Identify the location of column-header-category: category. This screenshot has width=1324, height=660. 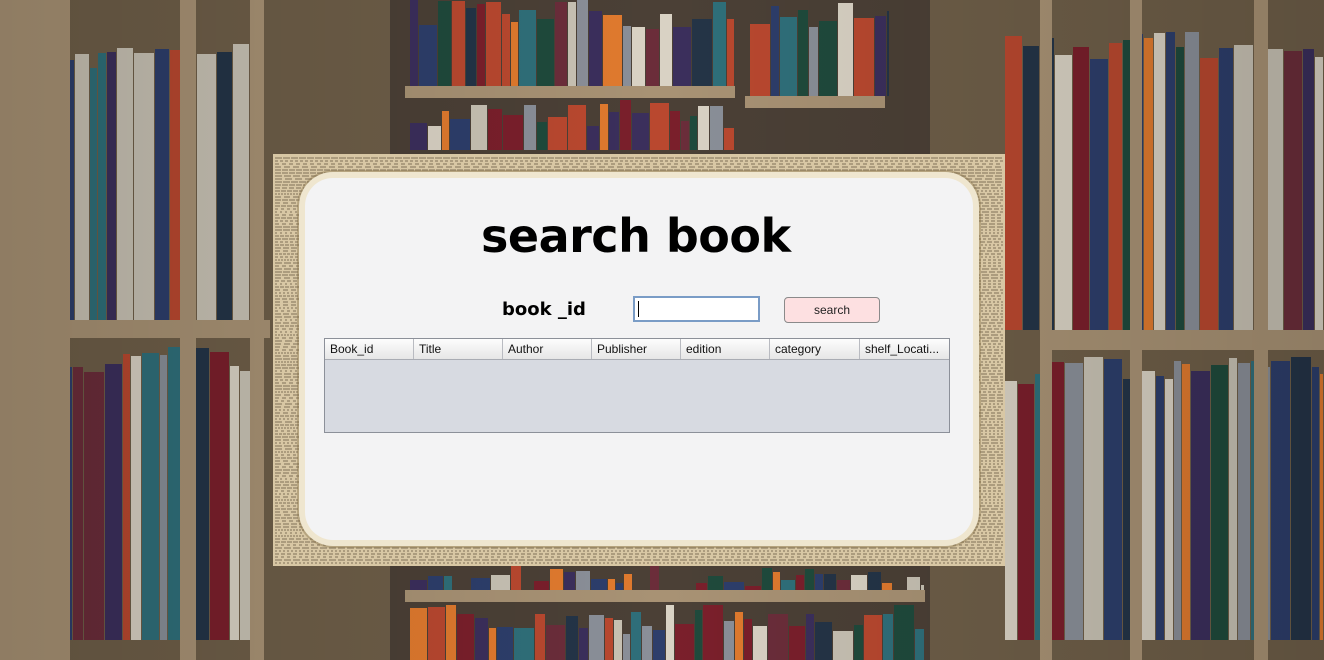
(815, 349).